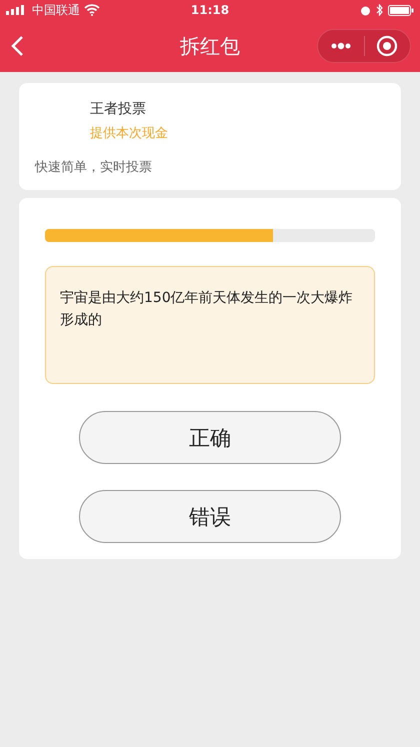  I want to click on answer-button: 正确, so click(210, 437).